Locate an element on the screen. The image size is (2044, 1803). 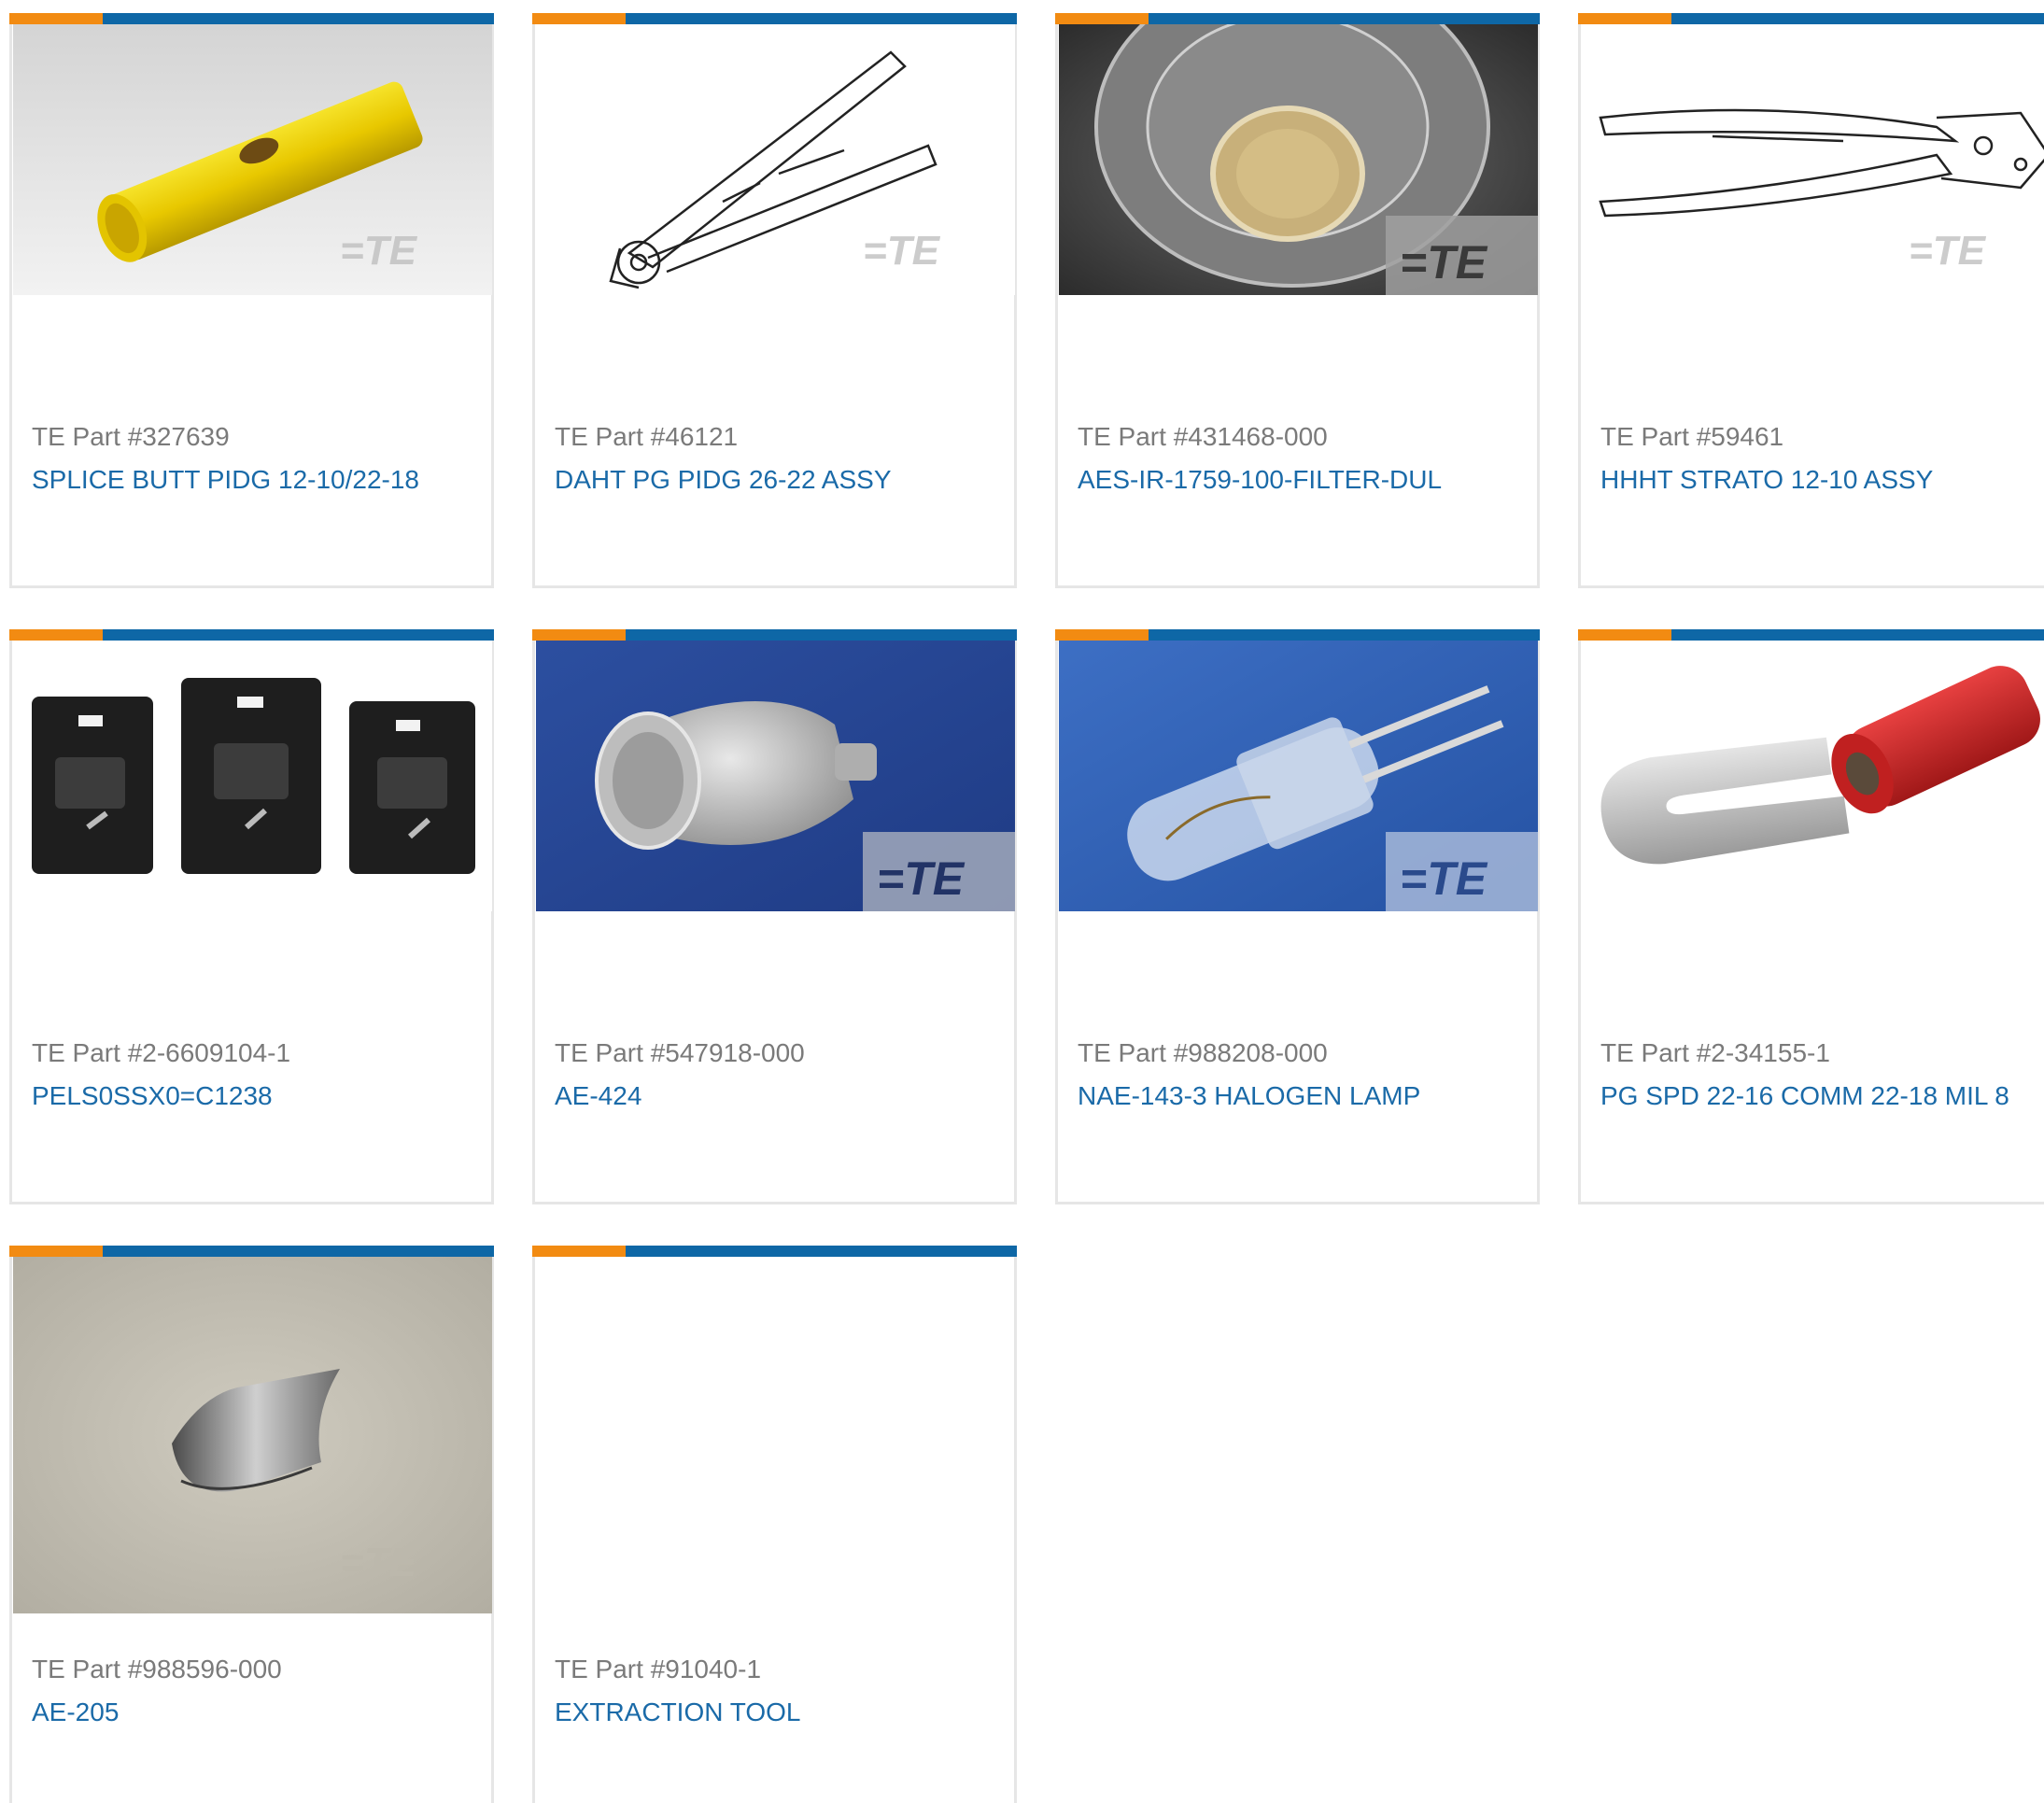
part-number: TE Part #431468-000 is located at coordinates (1203, 436).